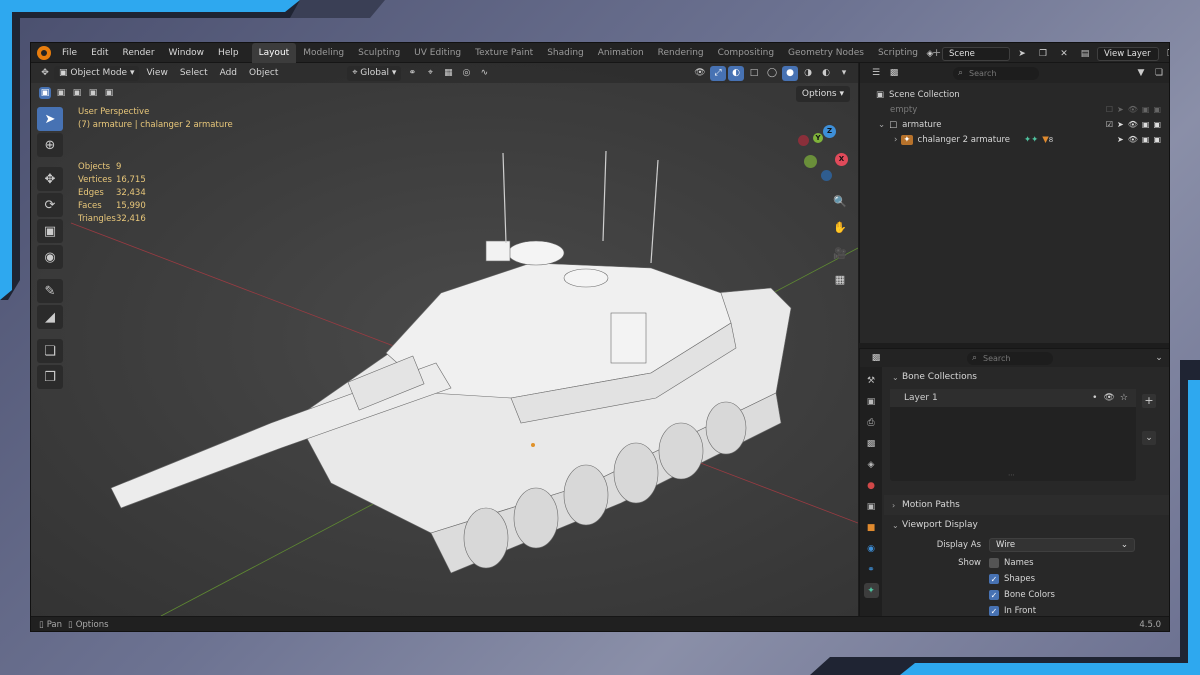 Image resolution: width=1200 pixels, height=675 pixels. Describe the element at coordinates (565, 53) in the screenshot. I see `tab-shading: Shading` at that location.